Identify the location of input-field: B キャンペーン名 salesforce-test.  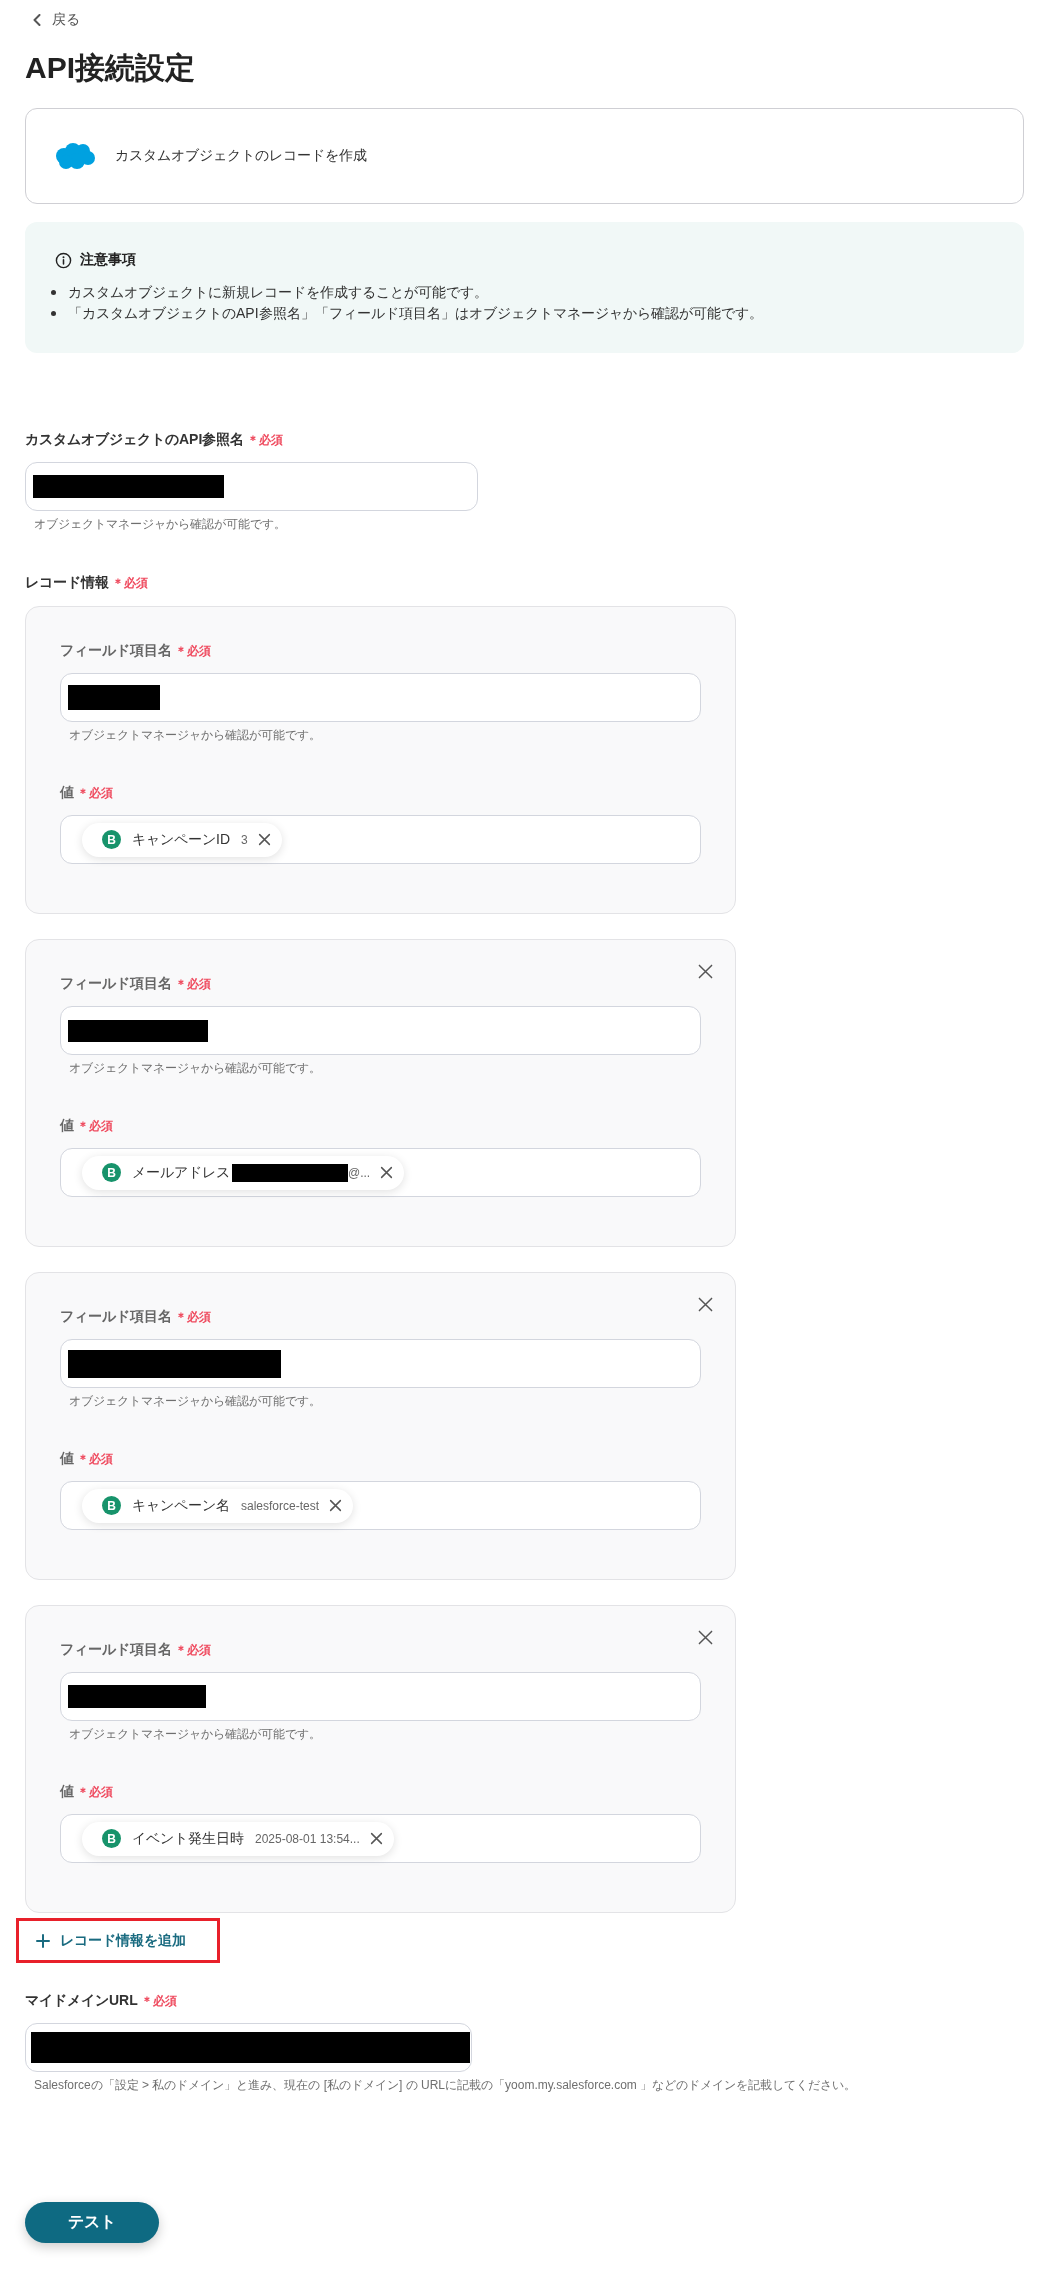
(380, 1505).